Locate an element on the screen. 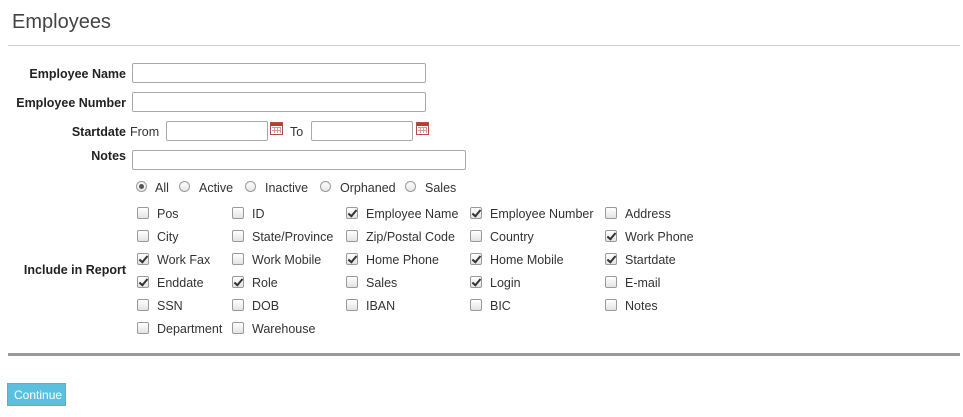 This screenshot has height=417, width=963. report-checkbox-notes is located at coordinates (611, 305).